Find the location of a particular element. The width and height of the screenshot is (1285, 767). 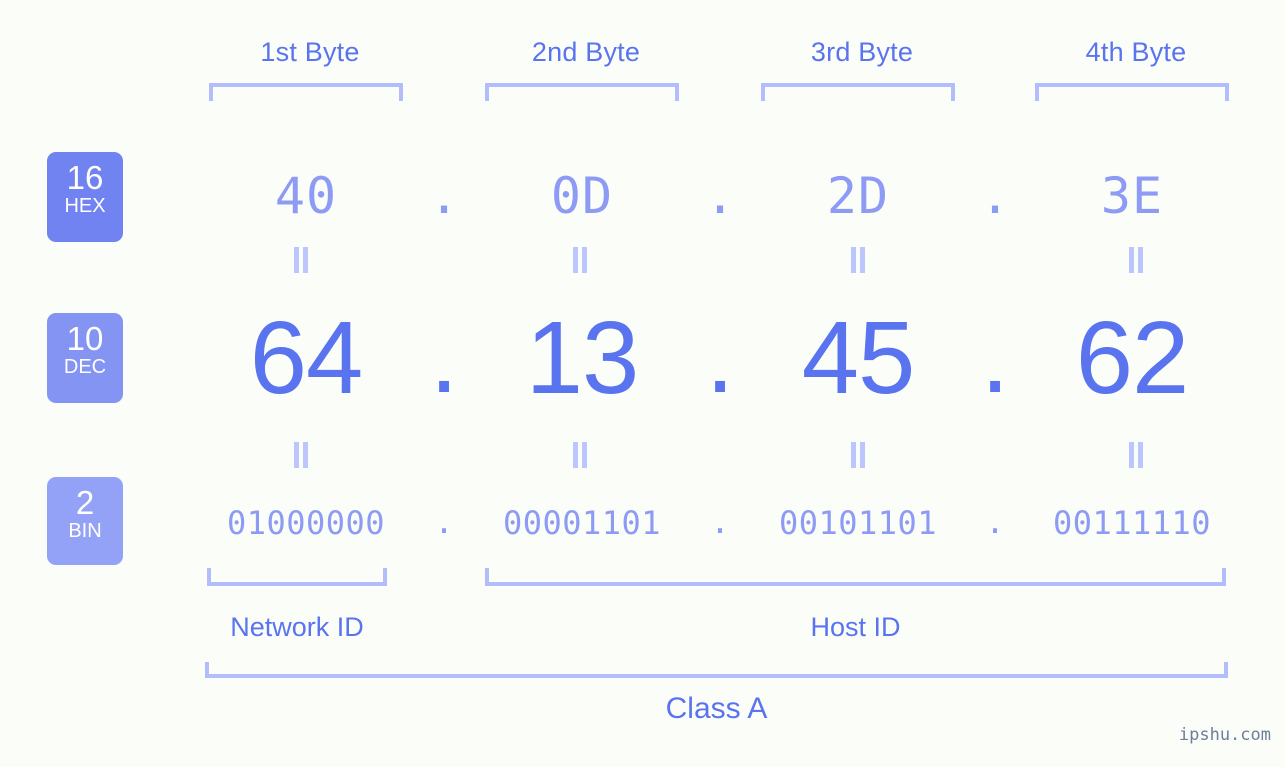

hex-byte-4: 3E is located at coordinates (1132, 196).